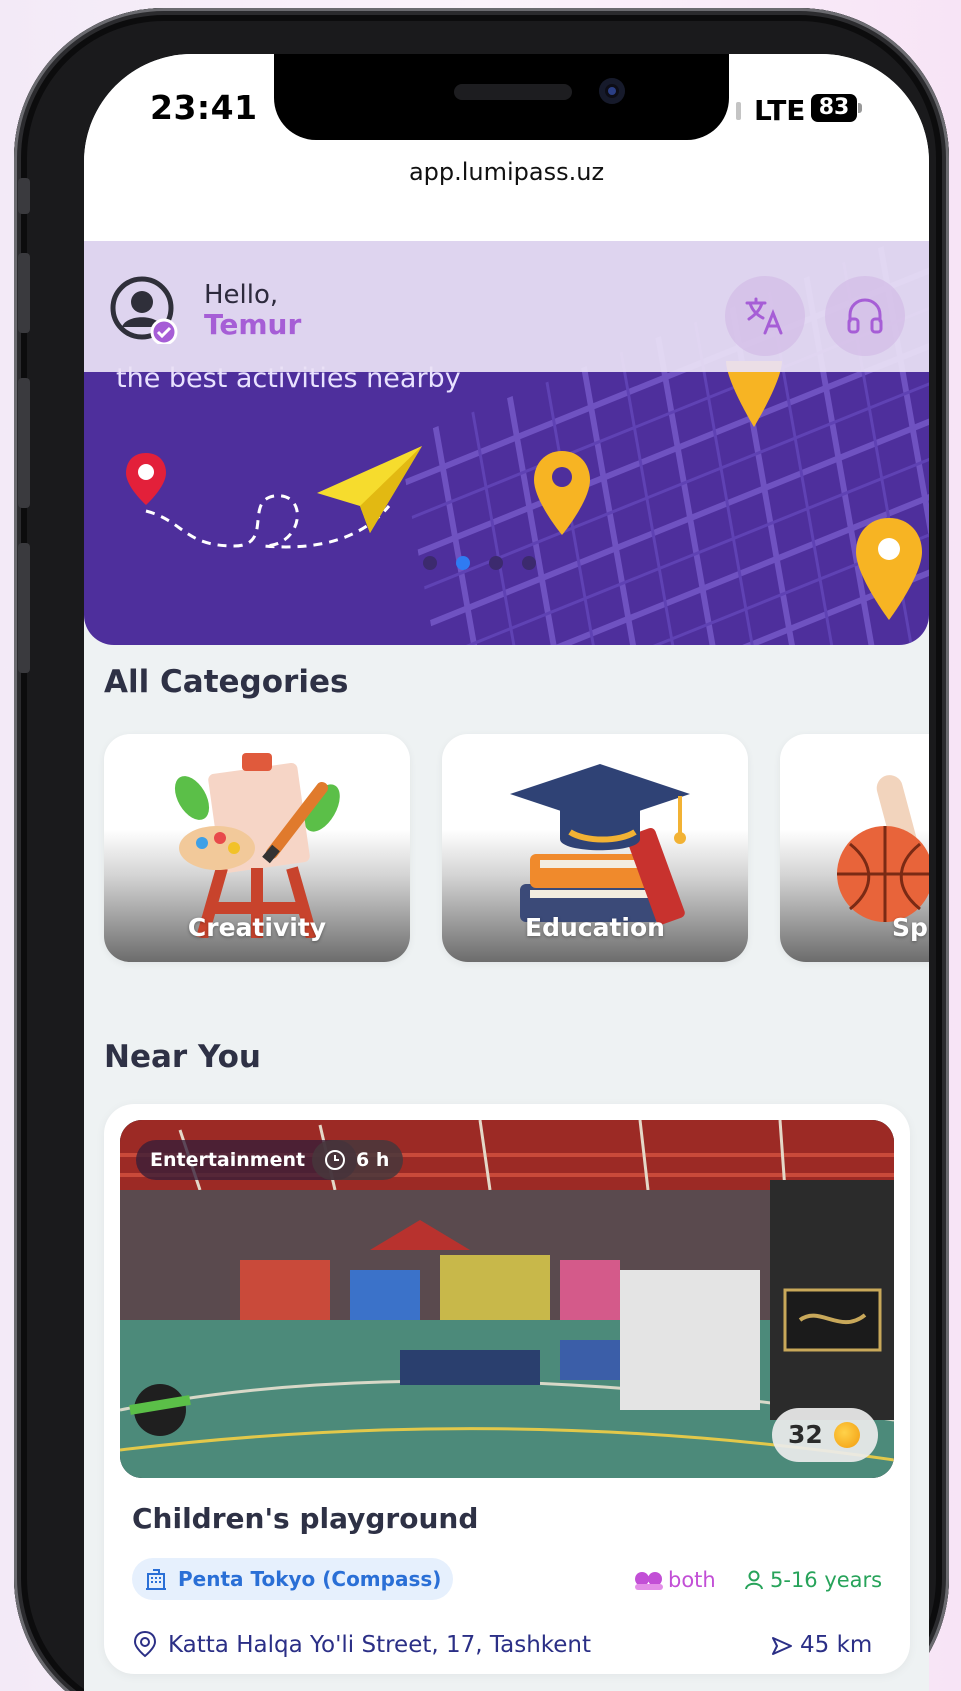 The width and height of the screenshot is (961, 1691). I want to click on age-info: 5-16 years, so click(813, 1580).